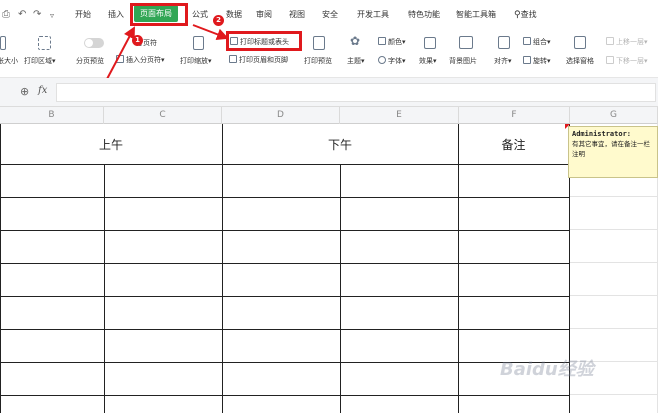 This screenshot has width=658, height=413. I want to click on header-notes: 备注, so click(513, 145).